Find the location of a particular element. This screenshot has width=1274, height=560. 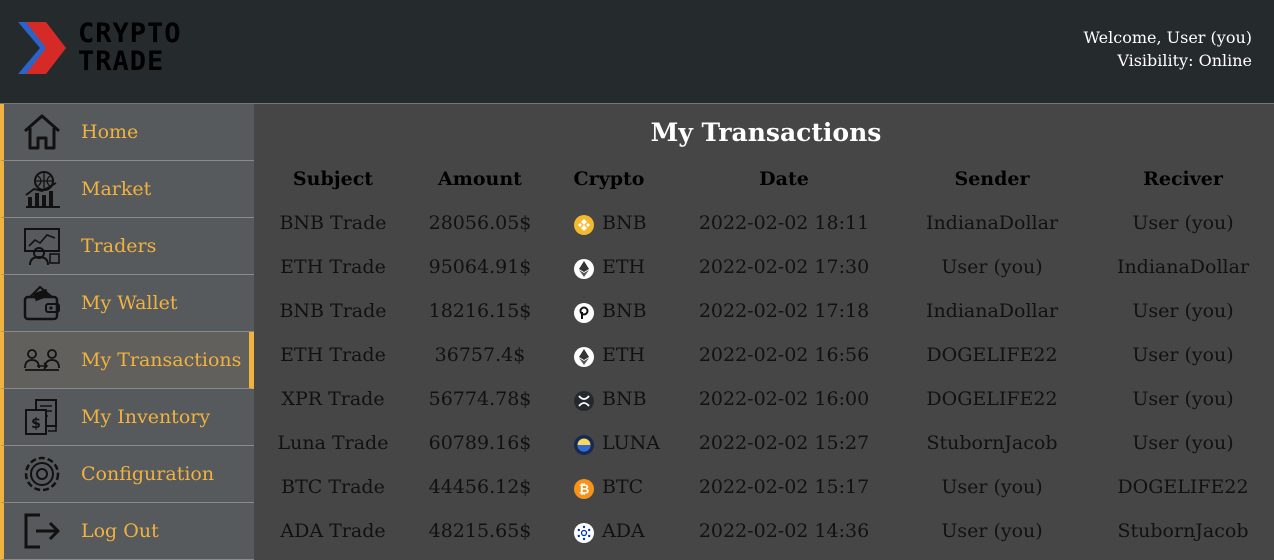

cell-subject: BTC Trade is located at coordinates (333, 487).